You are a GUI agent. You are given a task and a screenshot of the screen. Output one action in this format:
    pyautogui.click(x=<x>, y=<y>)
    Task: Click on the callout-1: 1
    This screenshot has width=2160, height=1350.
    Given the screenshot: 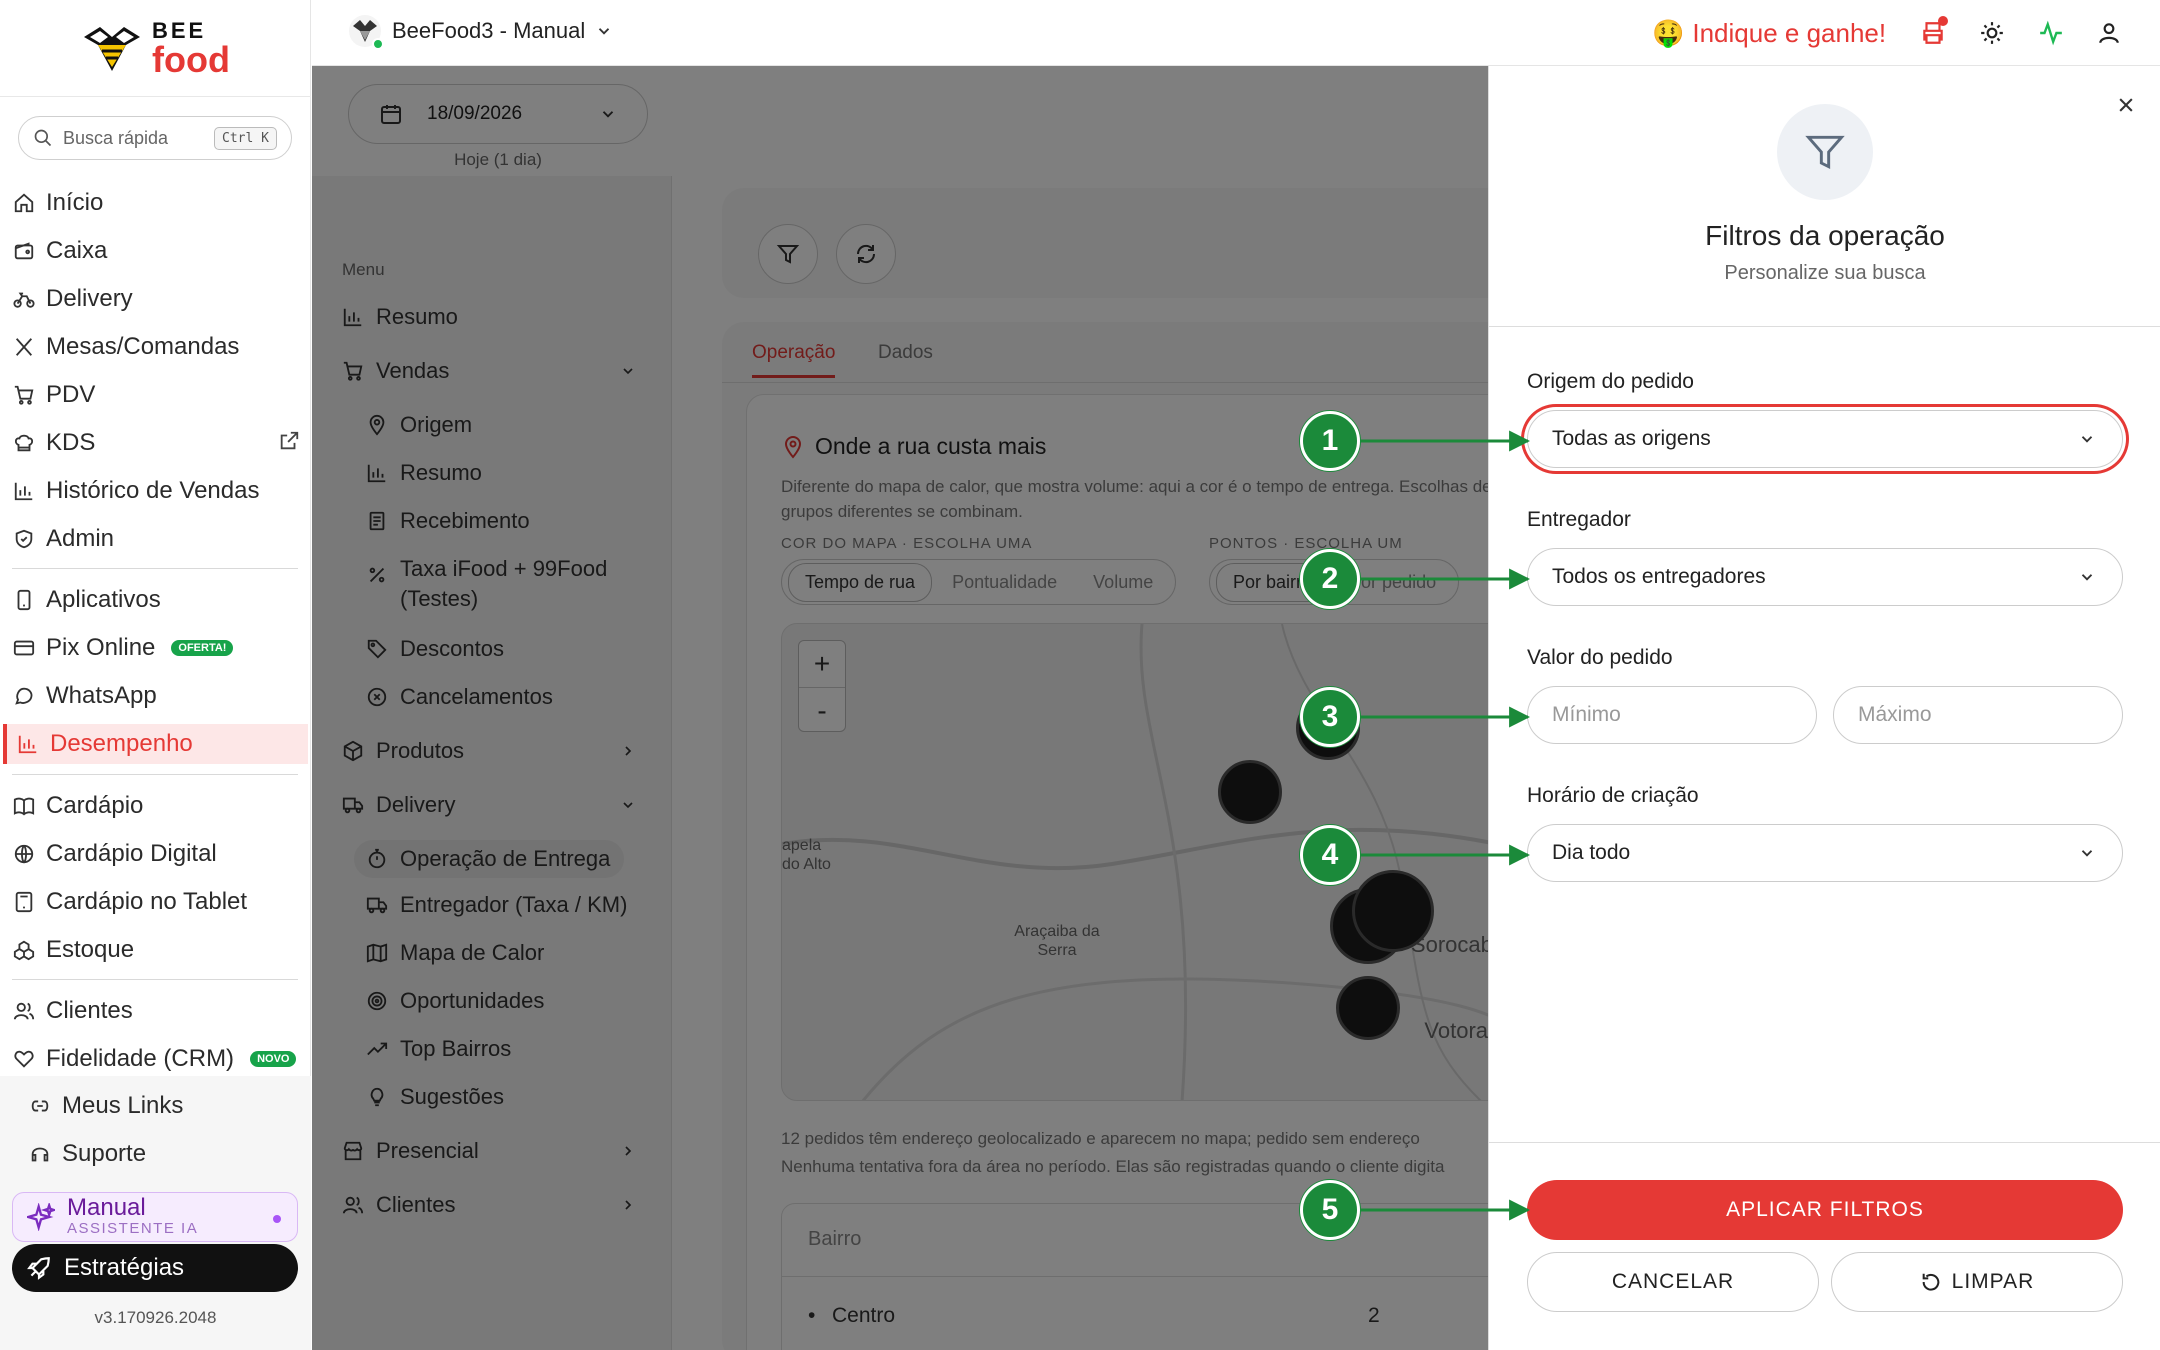 What is the action you would take?
    pyautogui.click(x=1330, y=441)
    